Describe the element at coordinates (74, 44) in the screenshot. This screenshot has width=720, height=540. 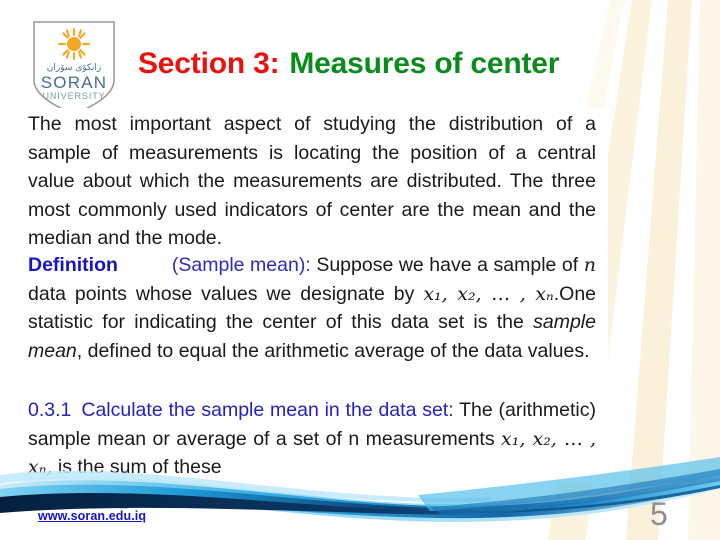
I see `sun-icon` at that location.